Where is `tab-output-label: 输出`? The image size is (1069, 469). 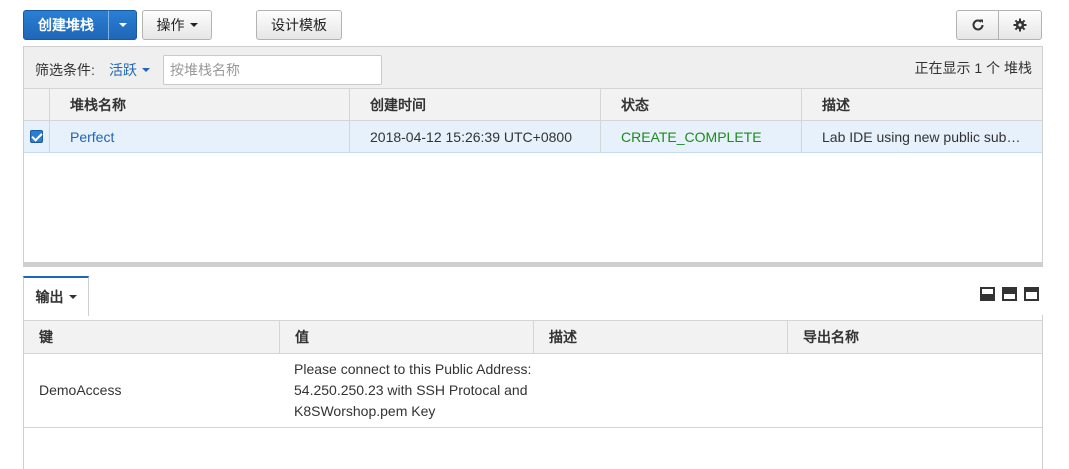 tab-output-label: 输出 is located at coordinates (49, 297).